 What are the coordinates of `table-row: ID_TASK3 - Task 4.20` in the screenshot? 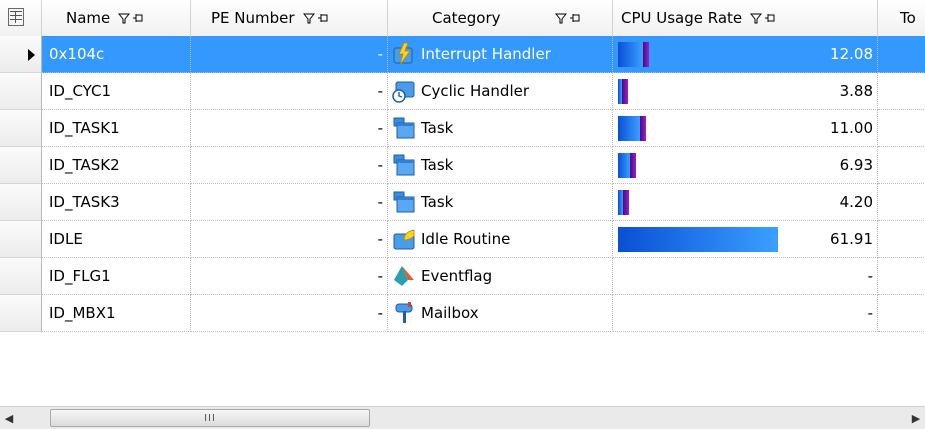 It's located at (462, 202).